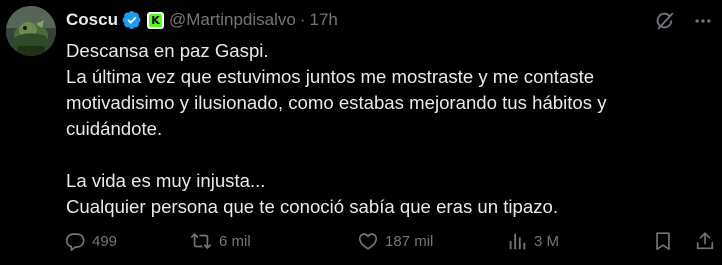 The image size is (722, 265). I want to click on tweet-line-break, so click(386, 155).